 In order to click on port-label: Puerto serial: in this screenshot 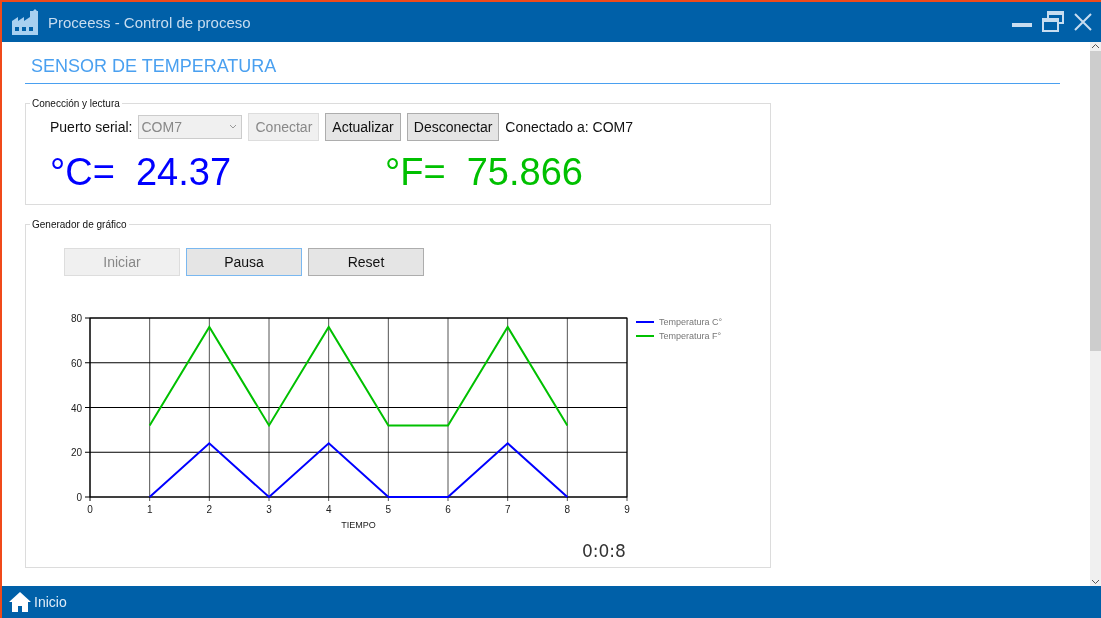, I will do `click(91, 127)`.